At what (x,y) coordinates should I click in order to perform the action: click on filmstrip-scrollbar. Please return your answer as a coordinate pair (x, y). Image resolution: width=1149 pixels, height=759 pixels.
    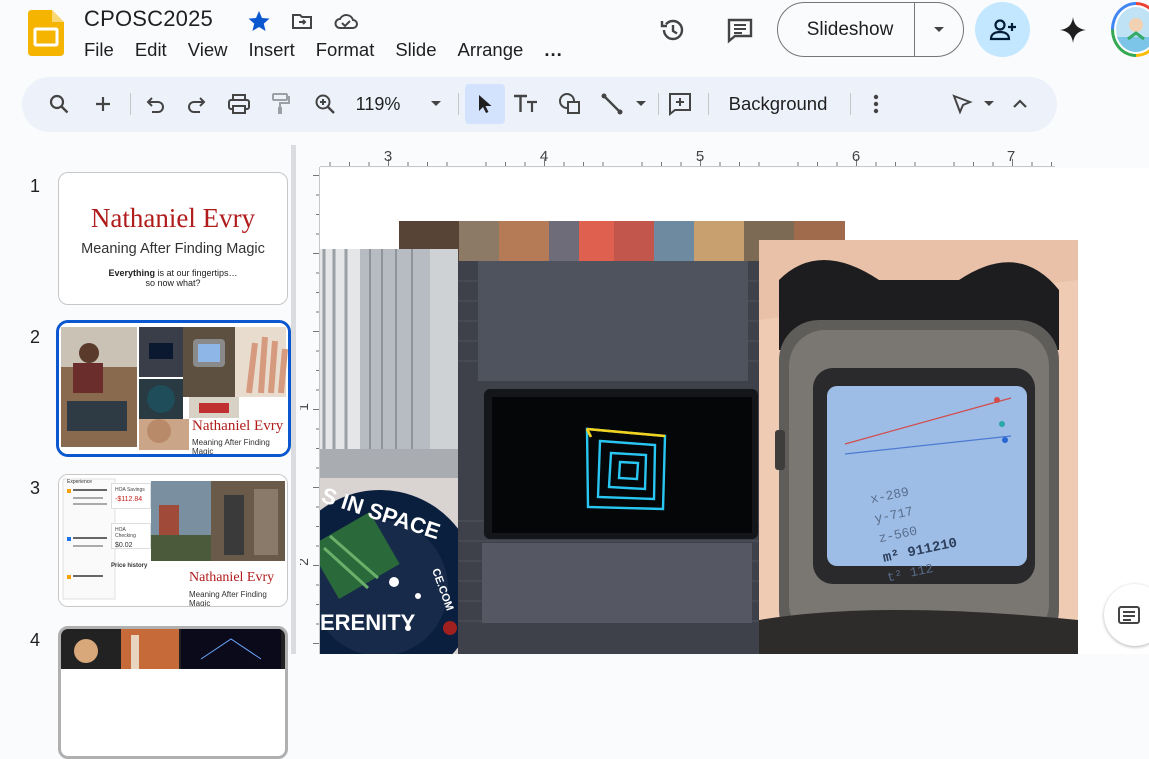
    Looking at the image, I should click on (293, 399).